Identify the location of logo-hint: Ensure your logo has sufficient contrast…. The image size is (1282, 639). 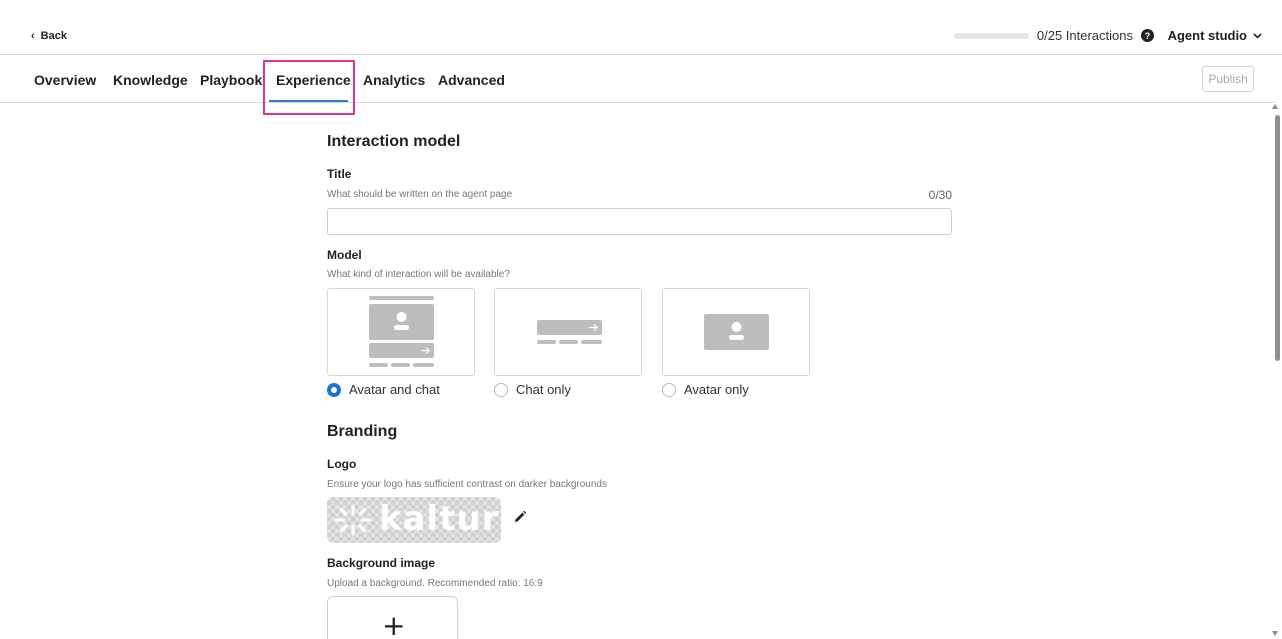
(467, 484).